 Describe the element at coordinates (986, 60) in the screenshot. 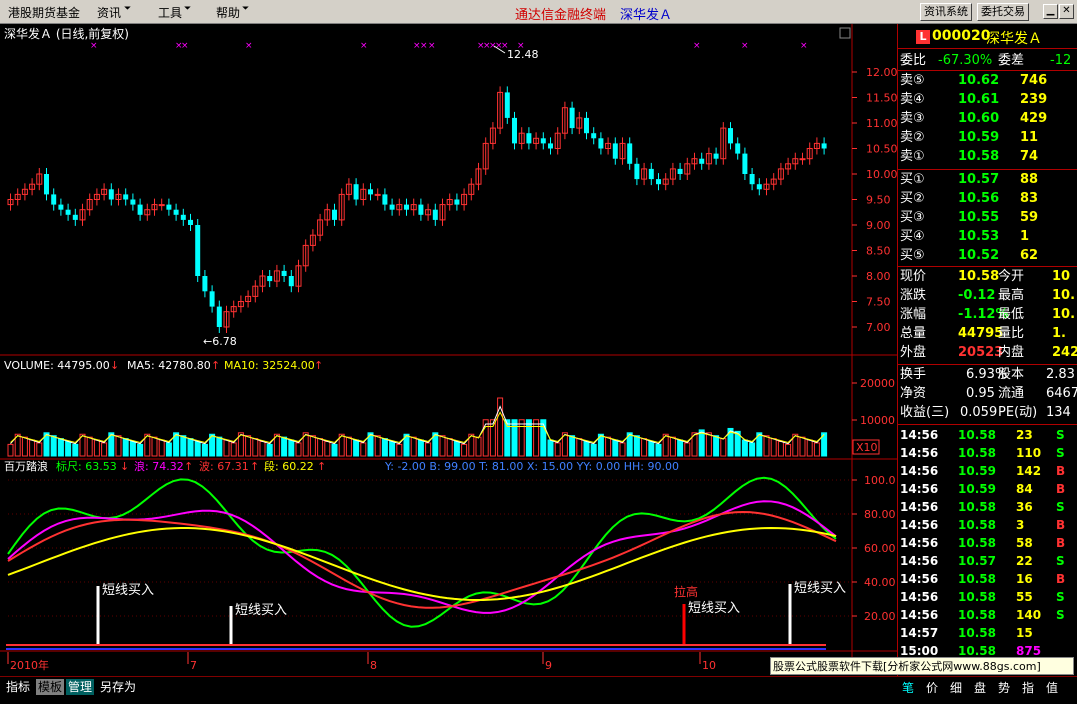

I see `webi-row: 委比 -67.30% 委差 -12` at that location.